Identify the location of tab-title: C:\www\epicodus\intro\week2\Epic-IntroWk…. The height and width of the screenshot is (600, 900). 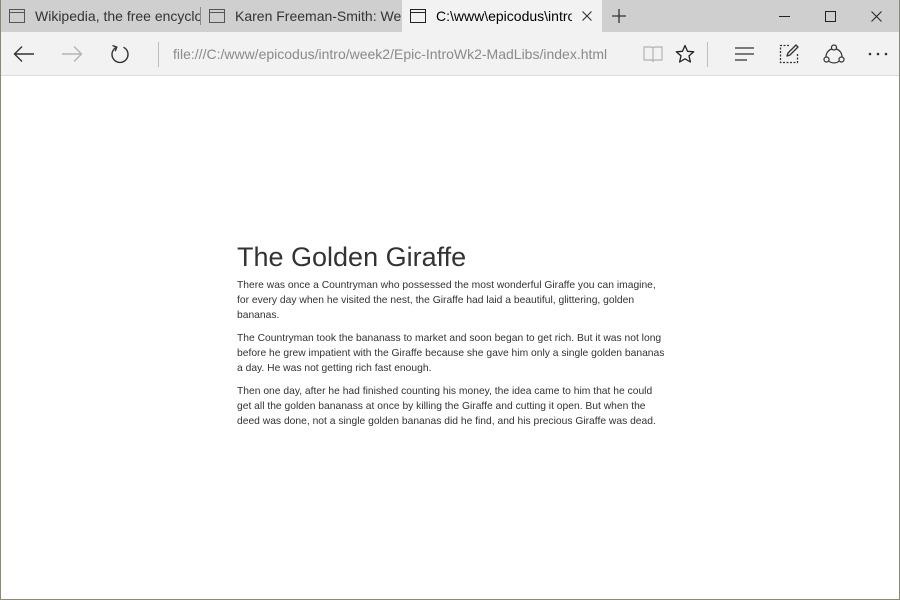
(504, 16).